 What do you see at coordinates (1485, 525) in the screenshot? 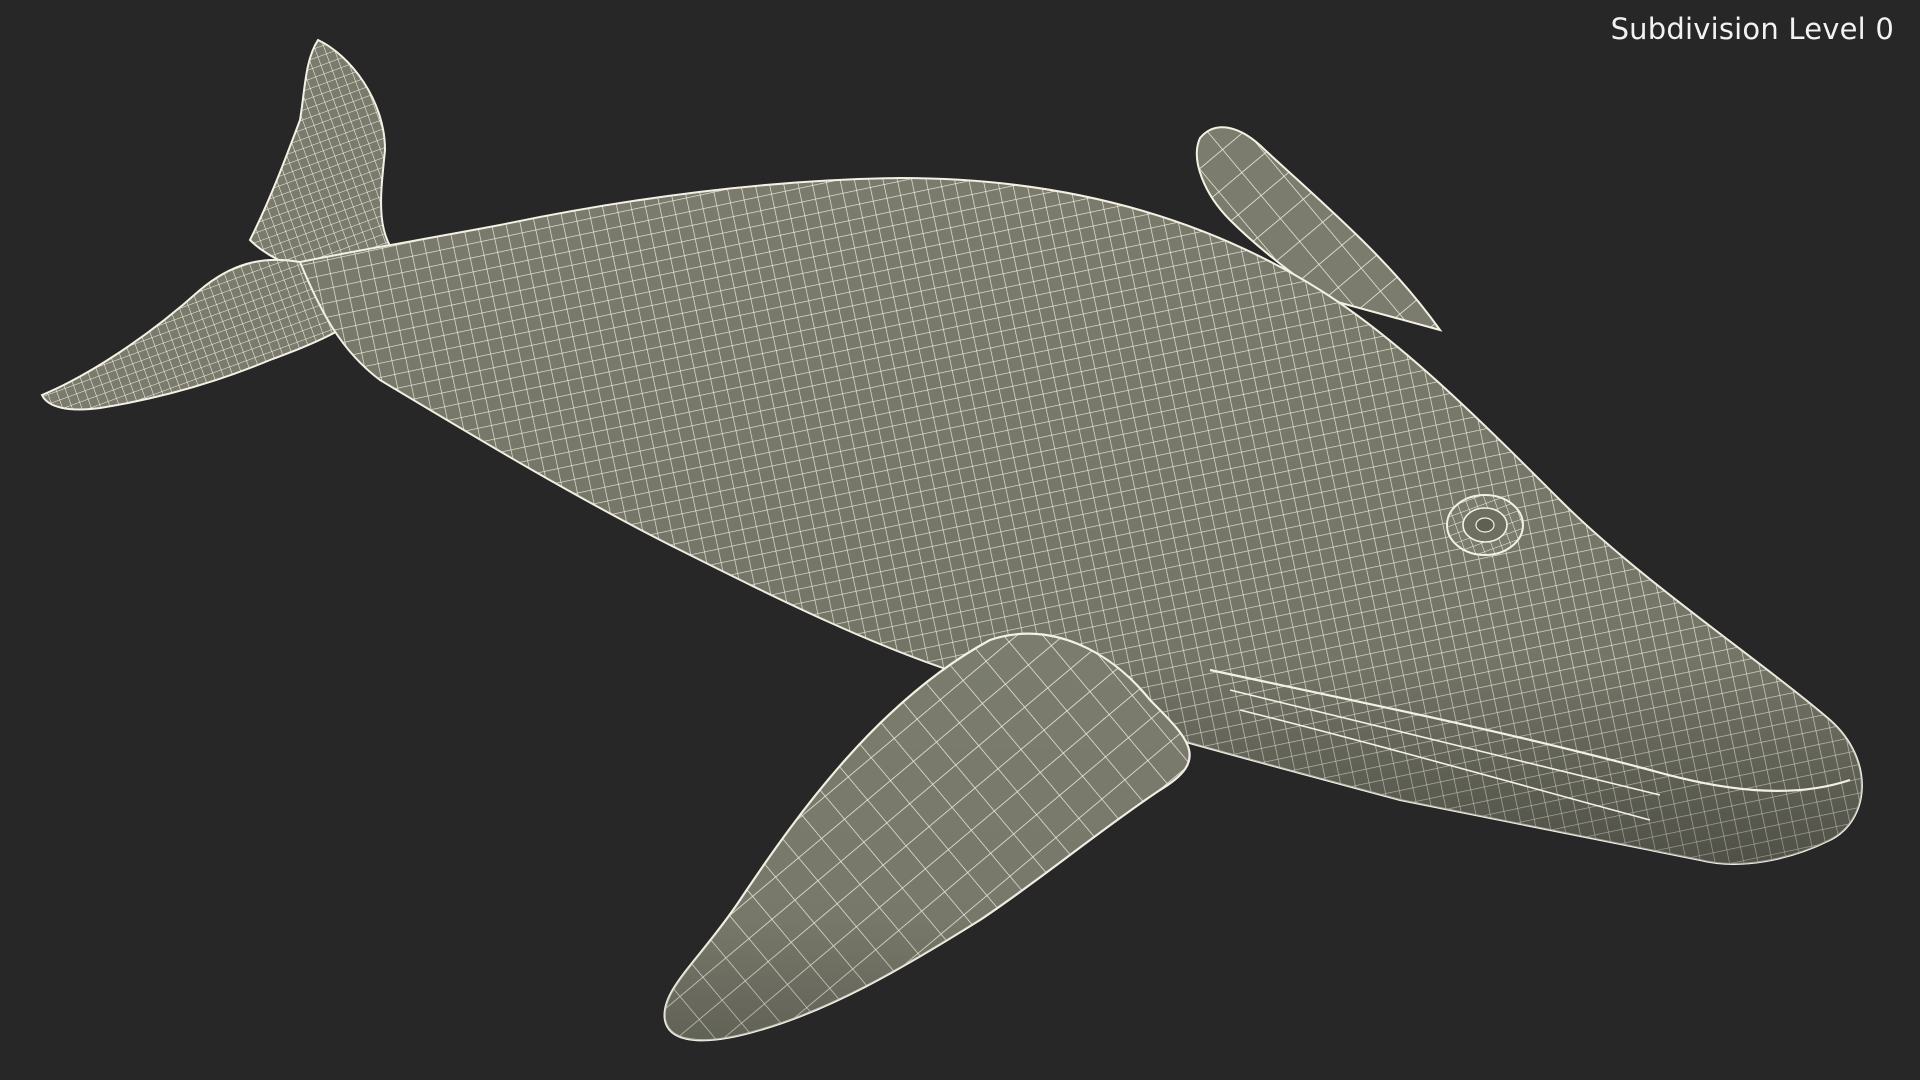
I see `eye` at bounding box center [1485, 525].